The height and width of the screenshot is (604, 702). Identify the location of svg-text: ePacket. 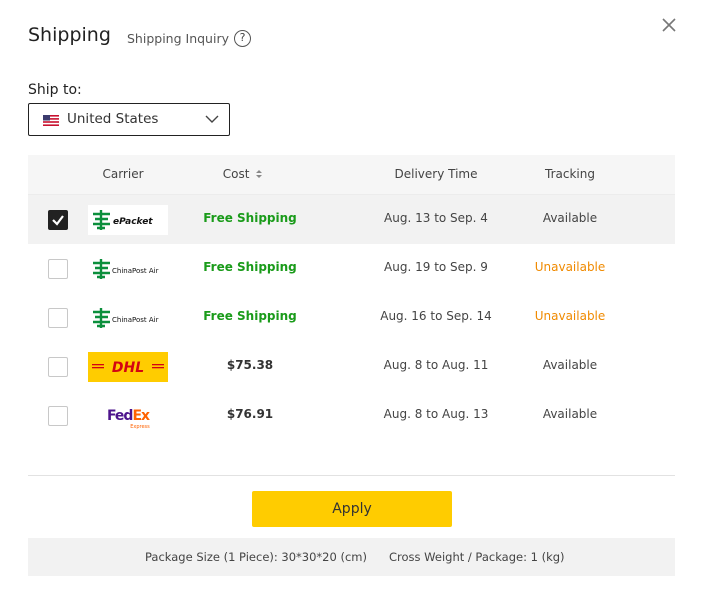
(133, 222).